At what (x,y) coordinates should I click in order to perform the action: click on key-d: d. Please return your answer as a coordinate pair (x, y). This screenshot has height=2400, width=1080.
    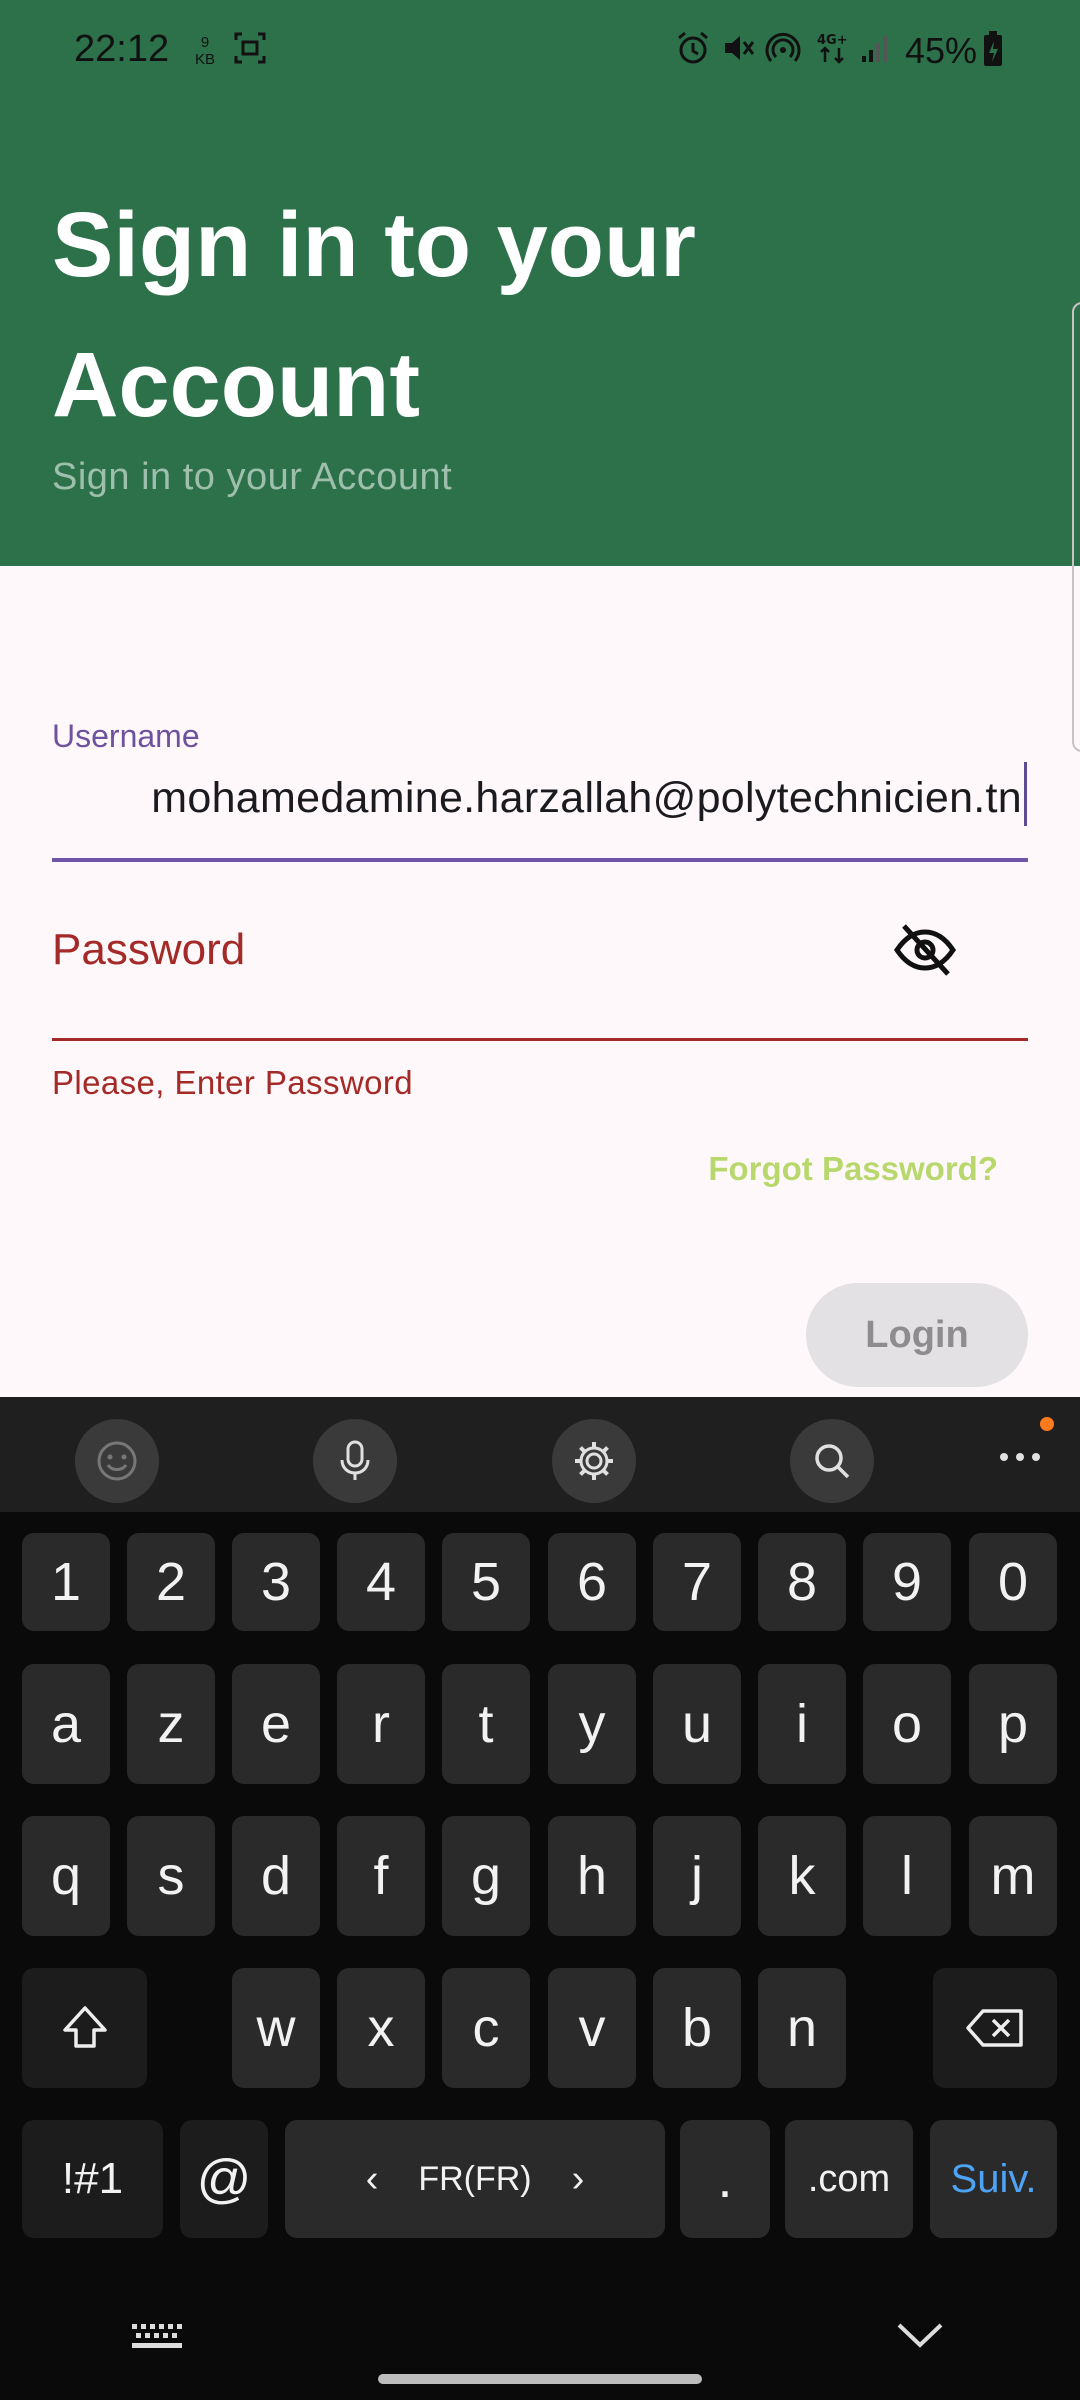
    Looking at the image, I should click on (276, 1876).